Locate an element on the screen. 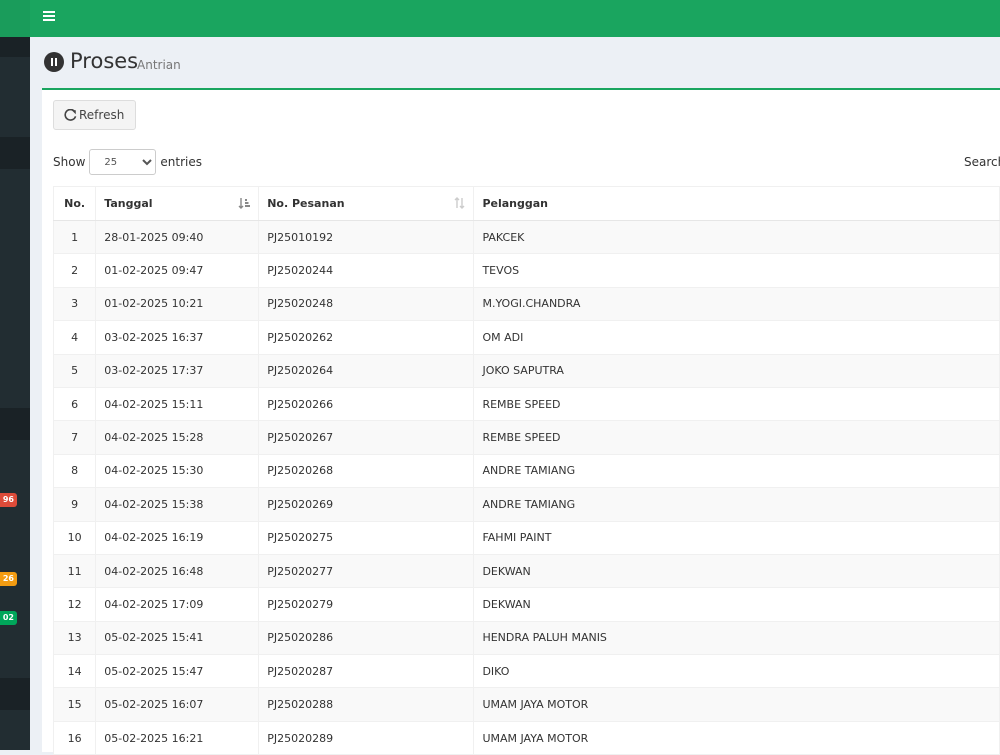  hamburger-icon is located at coordinates (50, 14).